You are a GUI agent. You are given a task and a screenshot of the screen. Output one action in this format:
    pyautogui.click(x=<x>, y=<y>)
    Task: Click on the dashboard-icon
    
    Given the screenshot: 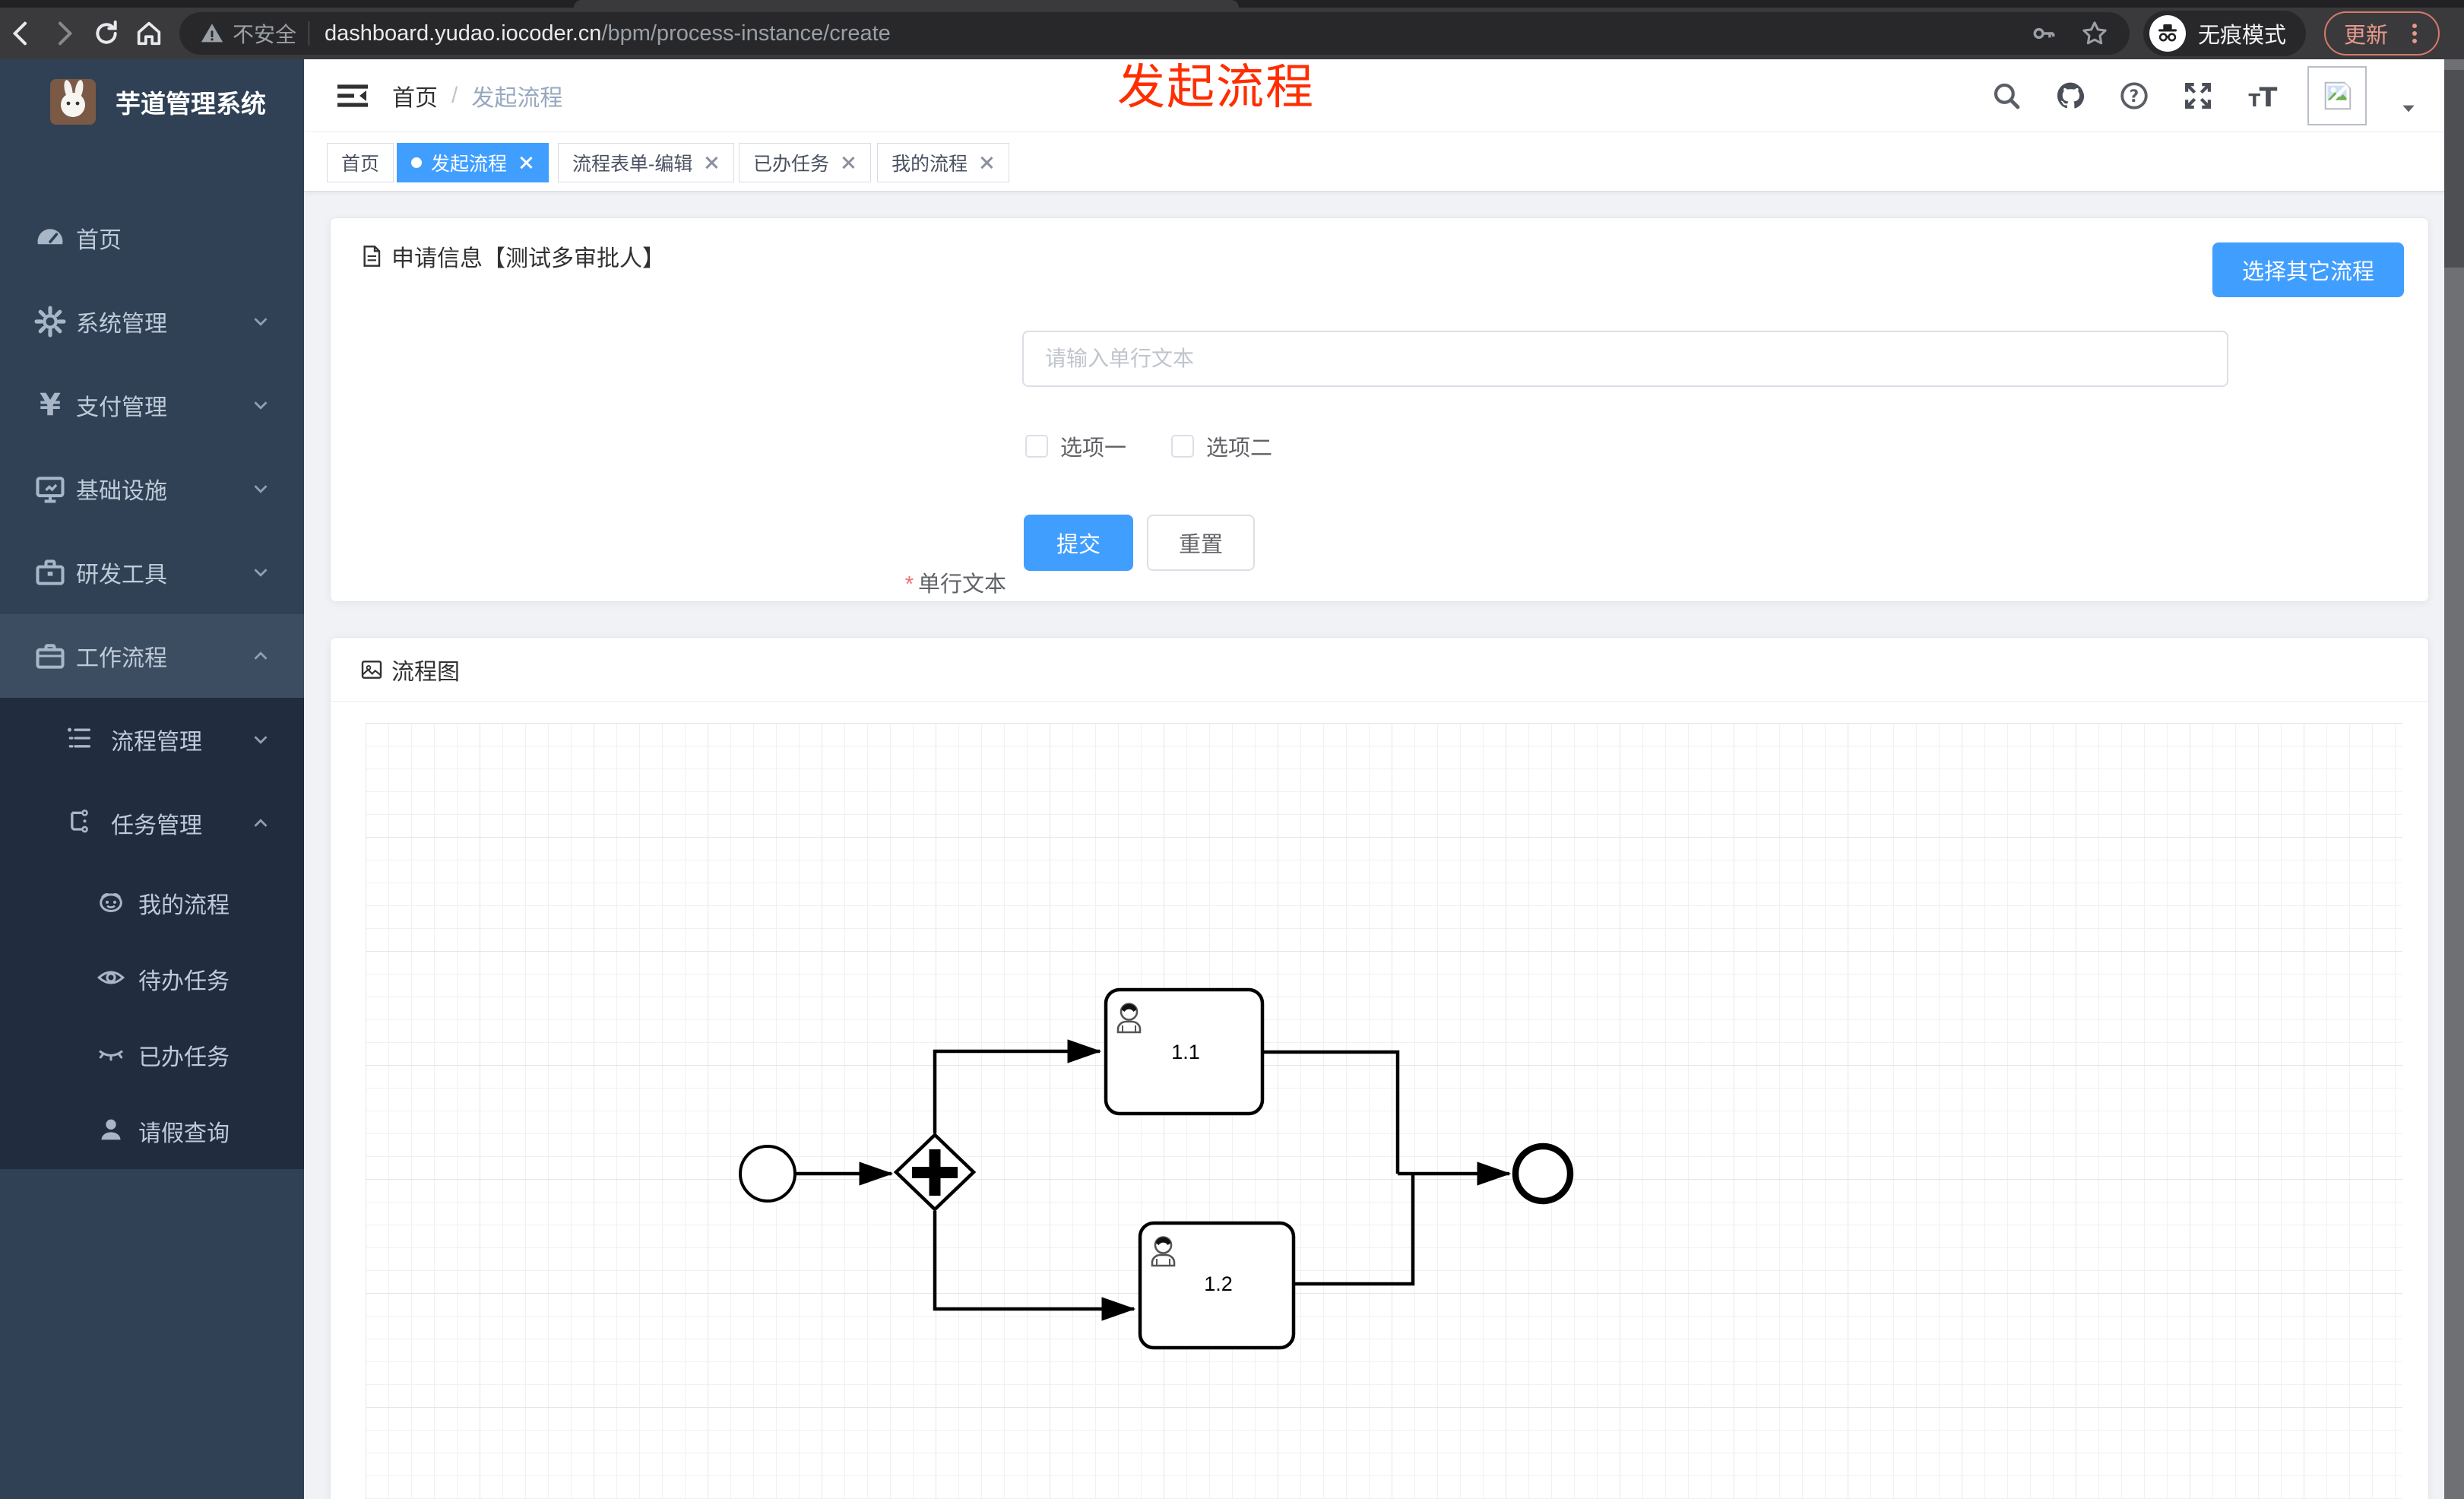 What is the action you would take?
    pyautogui.click(x=50, y=238)
    